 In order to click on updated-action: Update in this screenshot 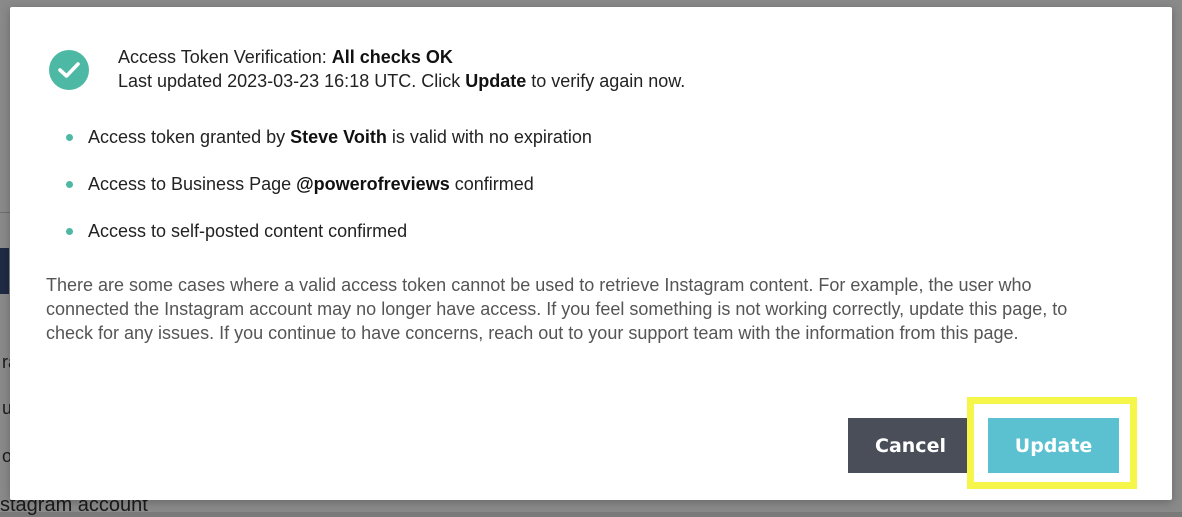, I will do `click(496, 81)`.